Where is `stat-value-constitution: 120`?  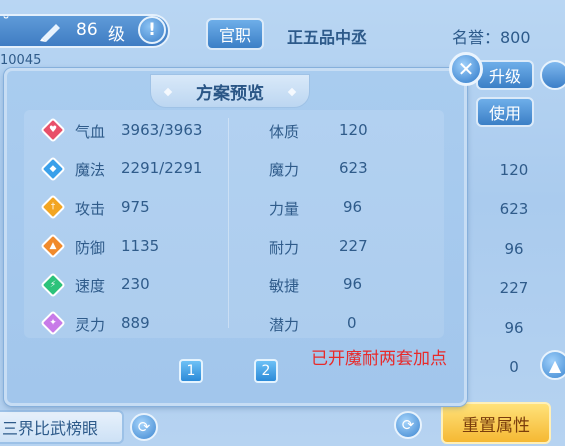
stat-value-constitution: 120 is located at coordinates (353, 130).